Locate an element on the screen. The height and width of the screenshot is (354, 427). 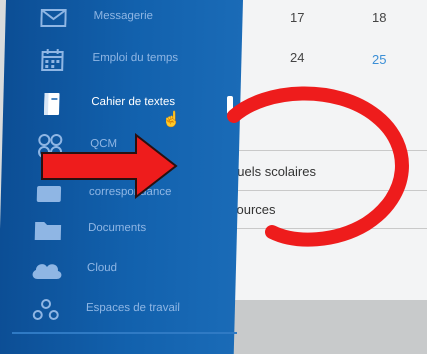
sidebar-item-label: Cloud is located at coordinates (102, 268).